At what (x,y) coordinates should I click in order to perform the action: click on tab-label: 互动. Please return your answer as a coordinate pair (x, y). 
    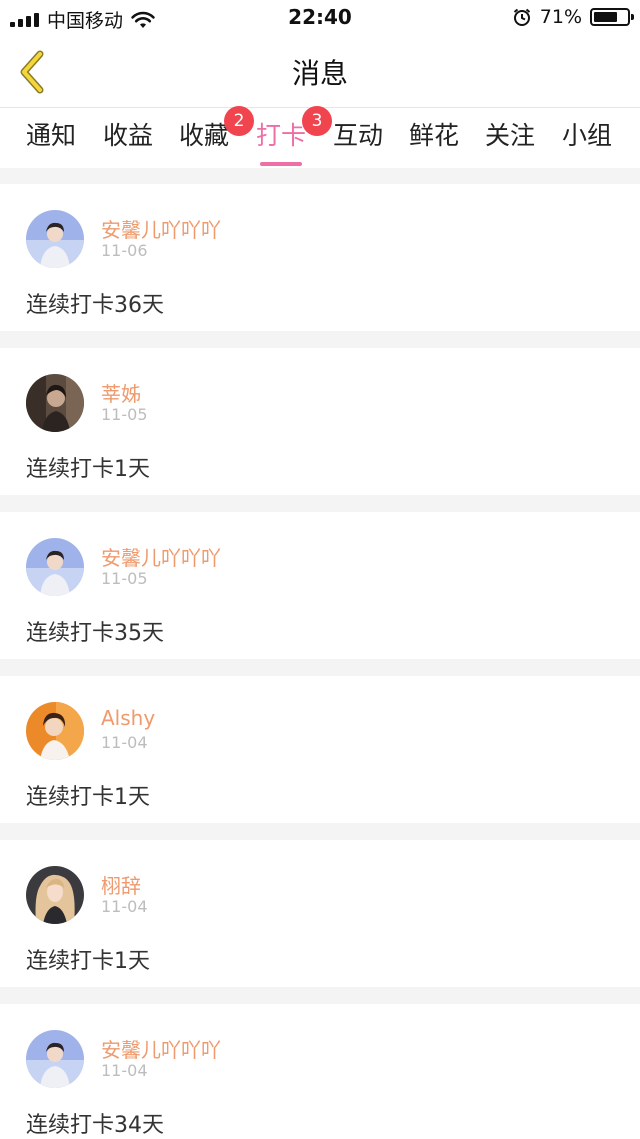
    Looking at the image, I should click on (358, 135).